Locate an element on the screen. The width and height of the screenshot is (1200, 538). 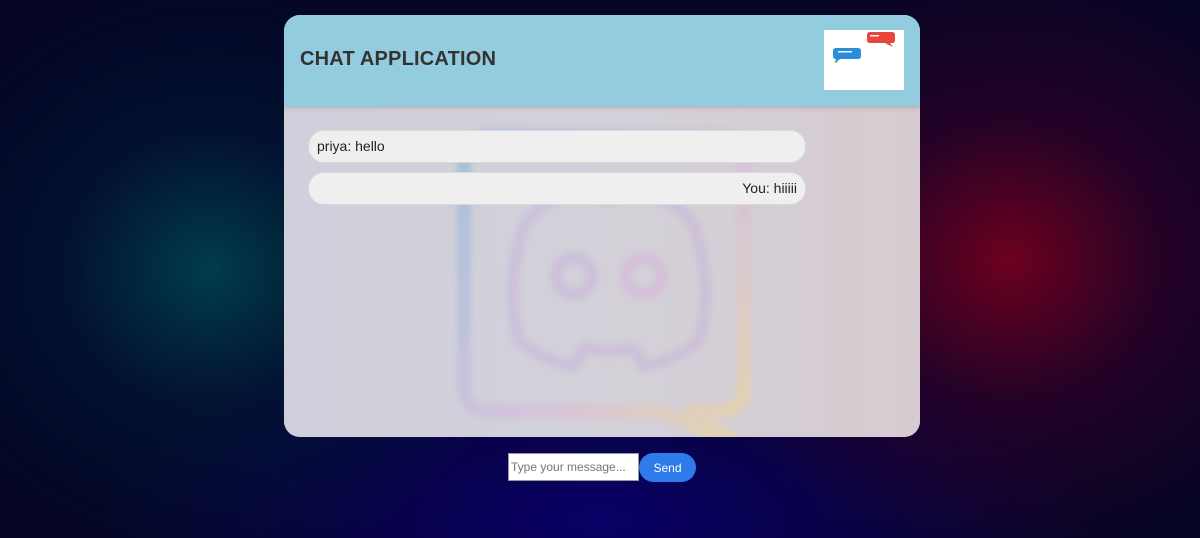
chat-bubbles-icon is located at coordinates (864, 60).